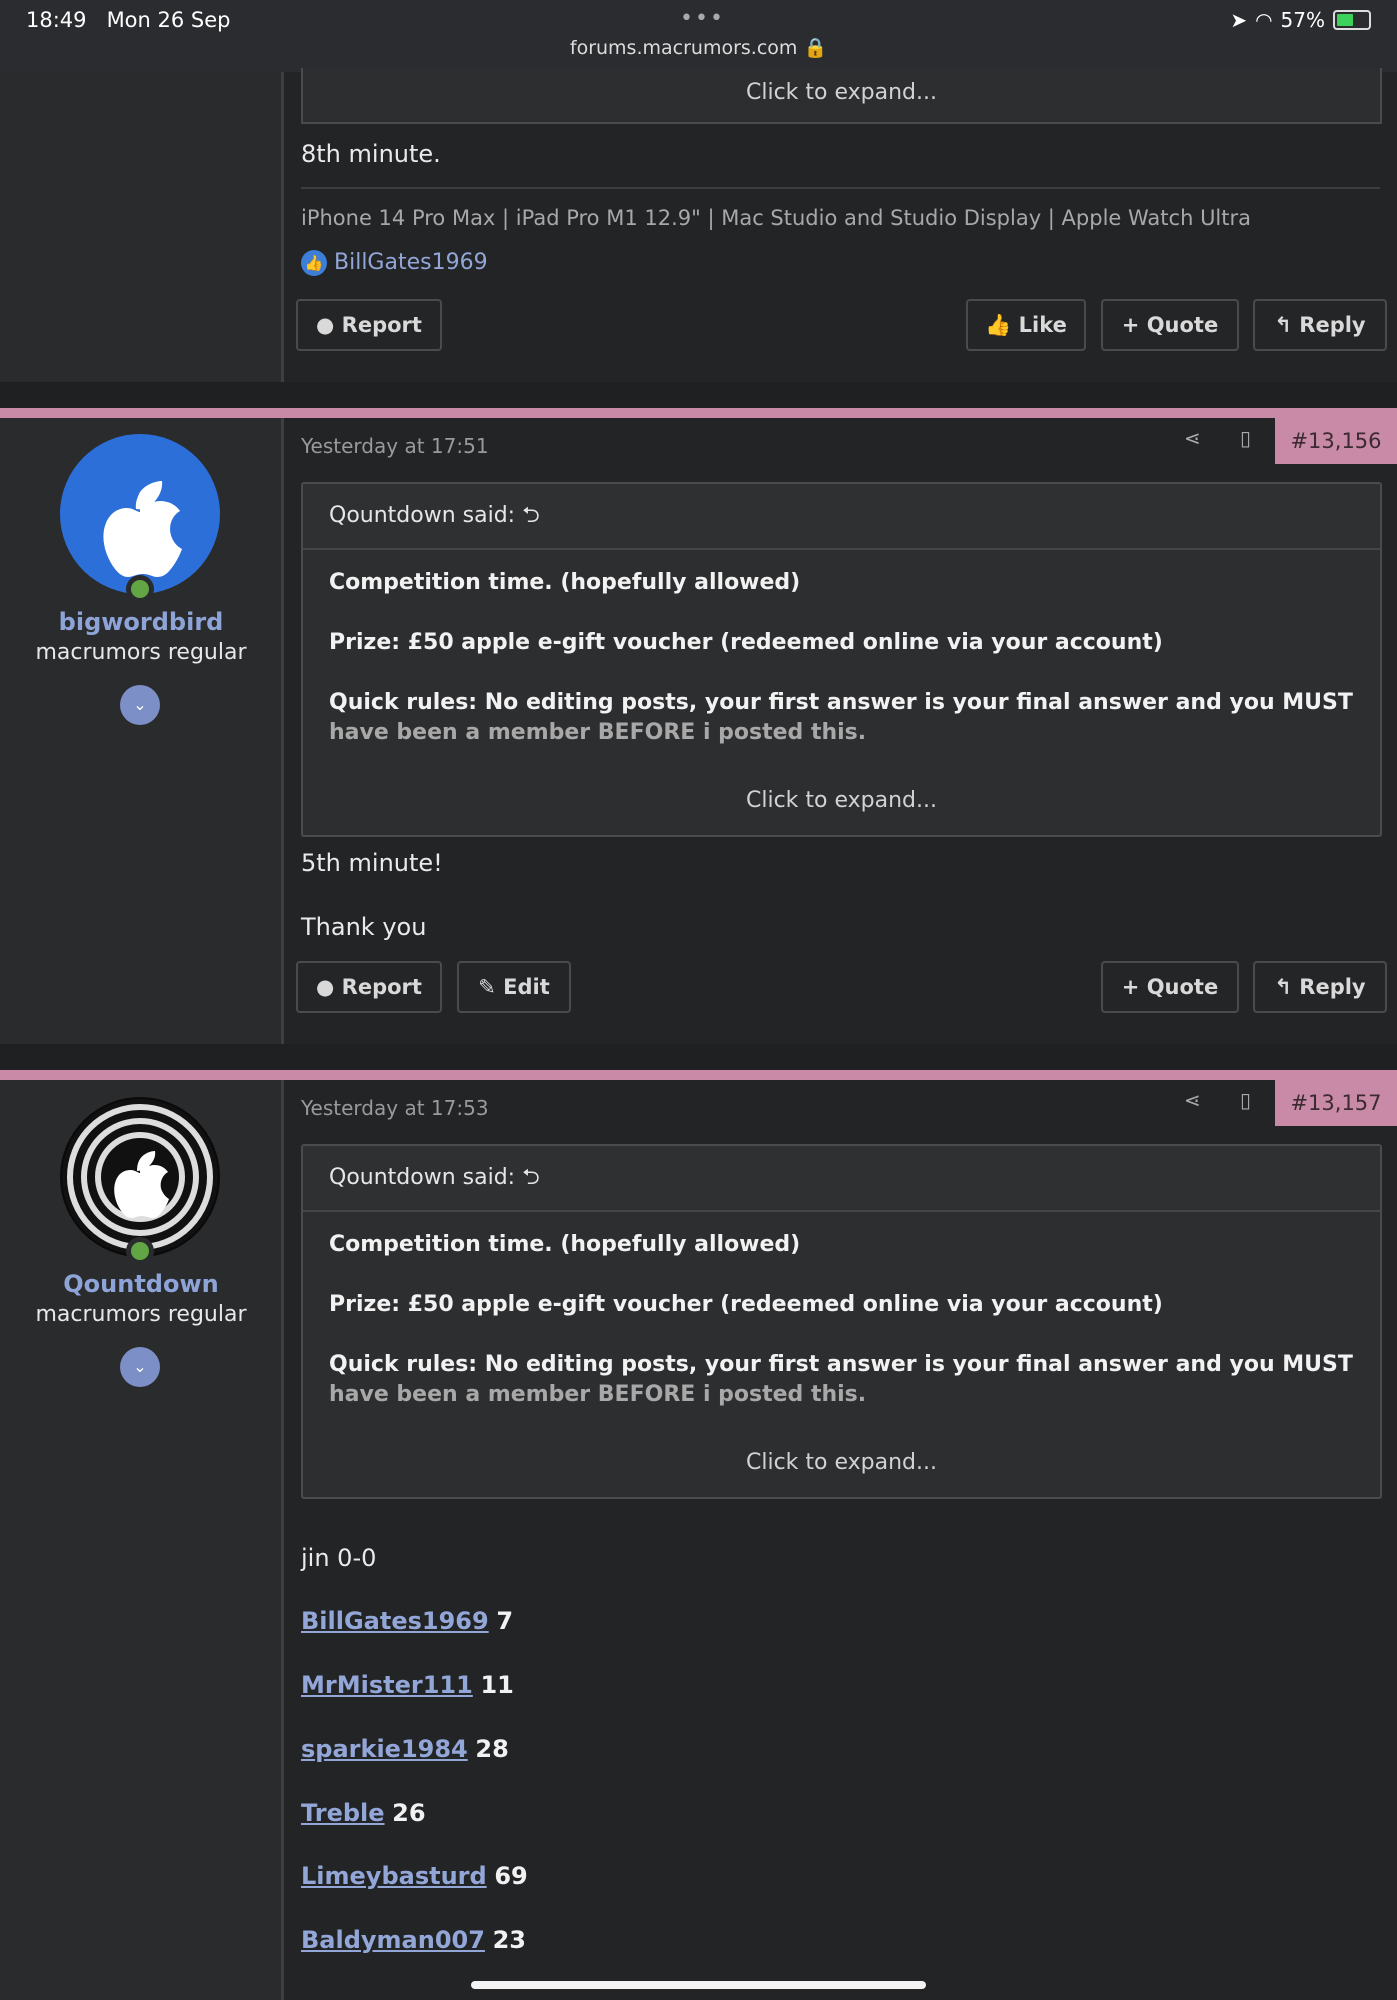 Image resolution: width=1397 pixels, height=2000 pixels. I want to click on user-mention: Treble, so click(343, 1813).